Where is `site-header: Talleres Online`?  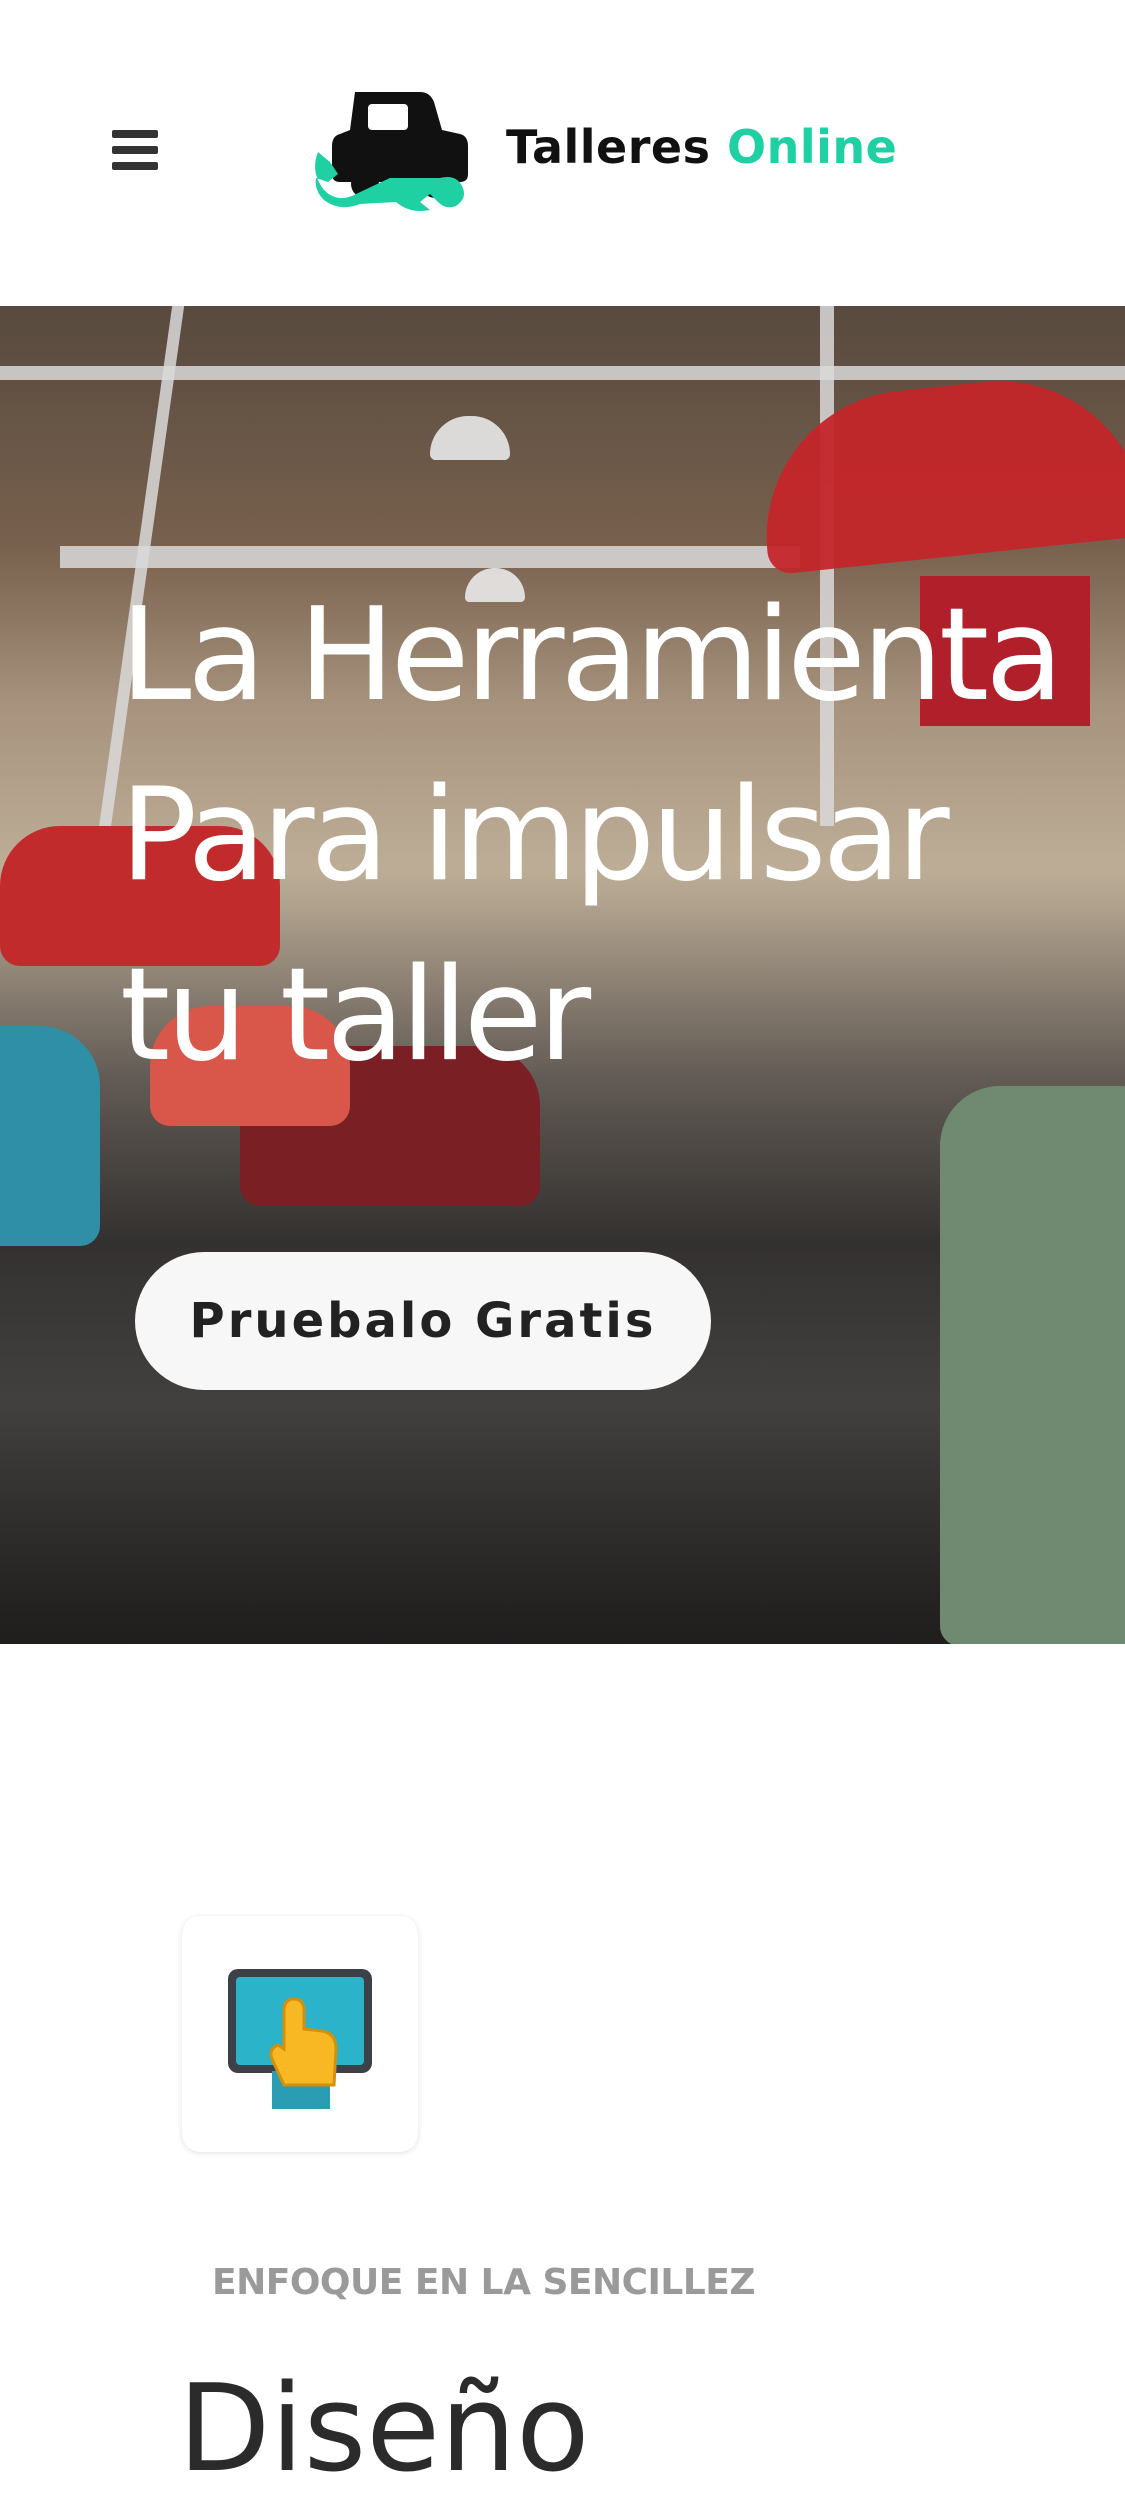 site-header: Talleres Online is located at coordinates (562, 153).